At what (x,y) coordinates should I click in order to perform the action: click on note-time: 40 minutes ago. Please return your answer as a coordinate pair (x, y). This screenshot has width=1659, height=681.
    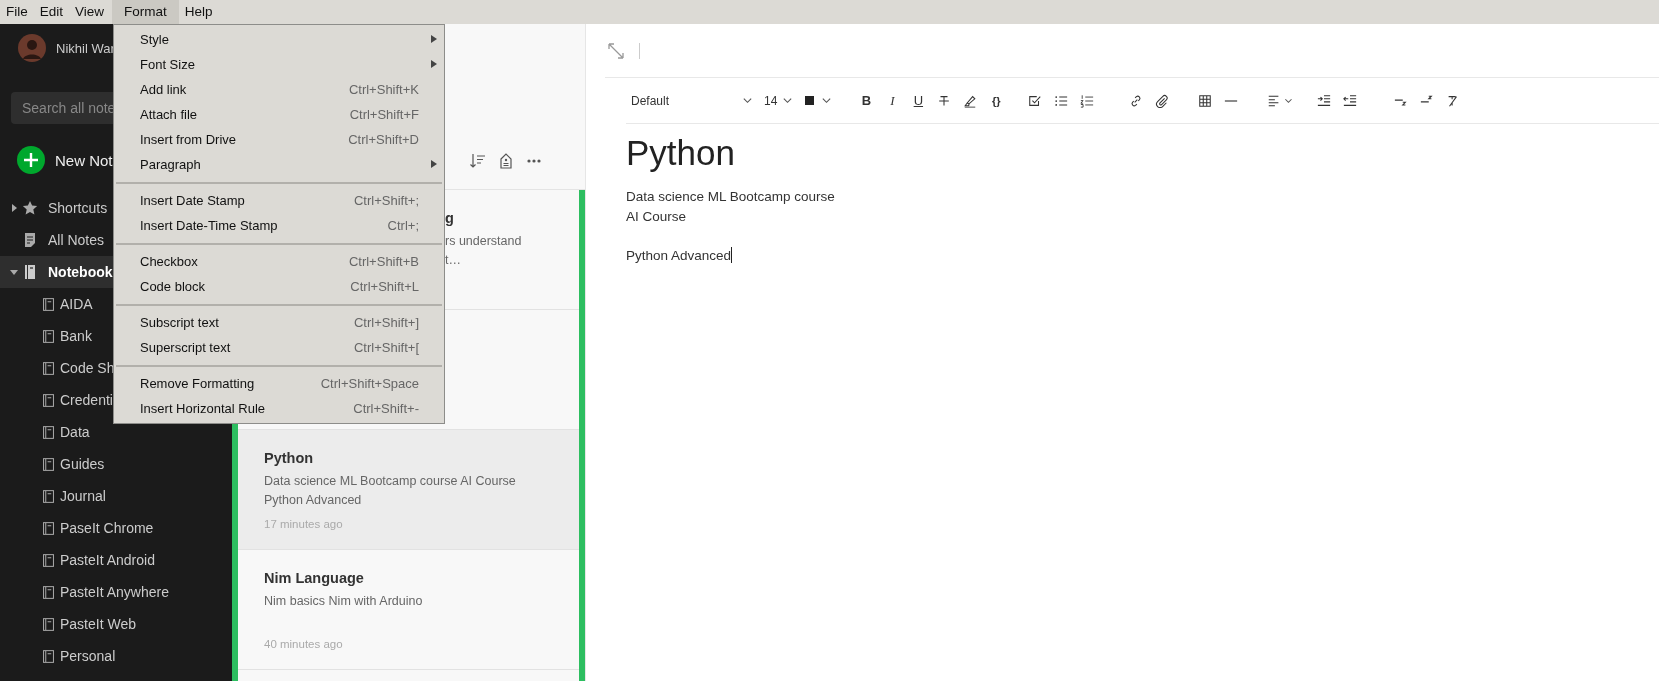
    Looking at the image, I should click on (303, 644).